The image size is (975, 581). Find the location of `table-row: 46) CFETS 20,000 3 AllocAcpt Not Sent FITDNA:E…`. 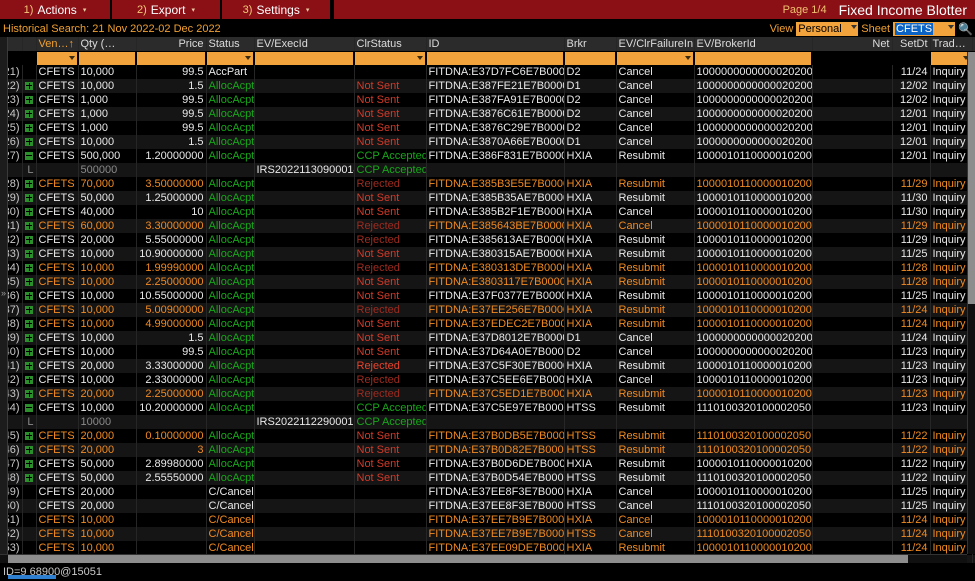

table-row: 46) CFETS 20,000 3 AllocAcpt Not Sent FITDNA:E… is located at coordinates (487, 449).